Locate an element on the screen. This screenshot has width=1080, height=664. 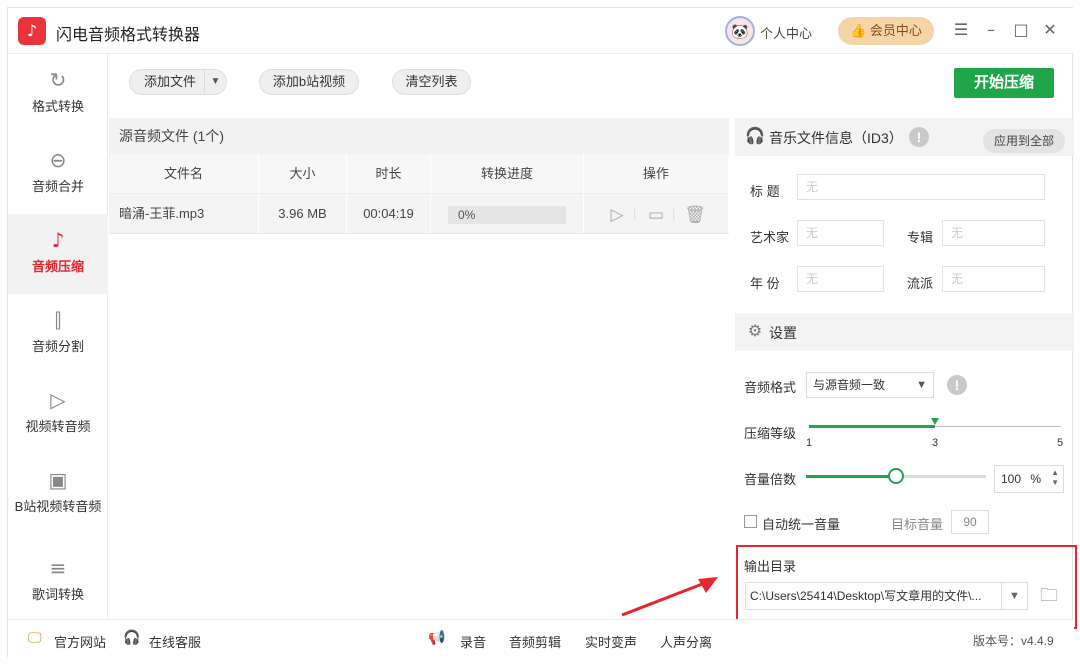
title-label: 标 题 is located at coordinates (765, 191).